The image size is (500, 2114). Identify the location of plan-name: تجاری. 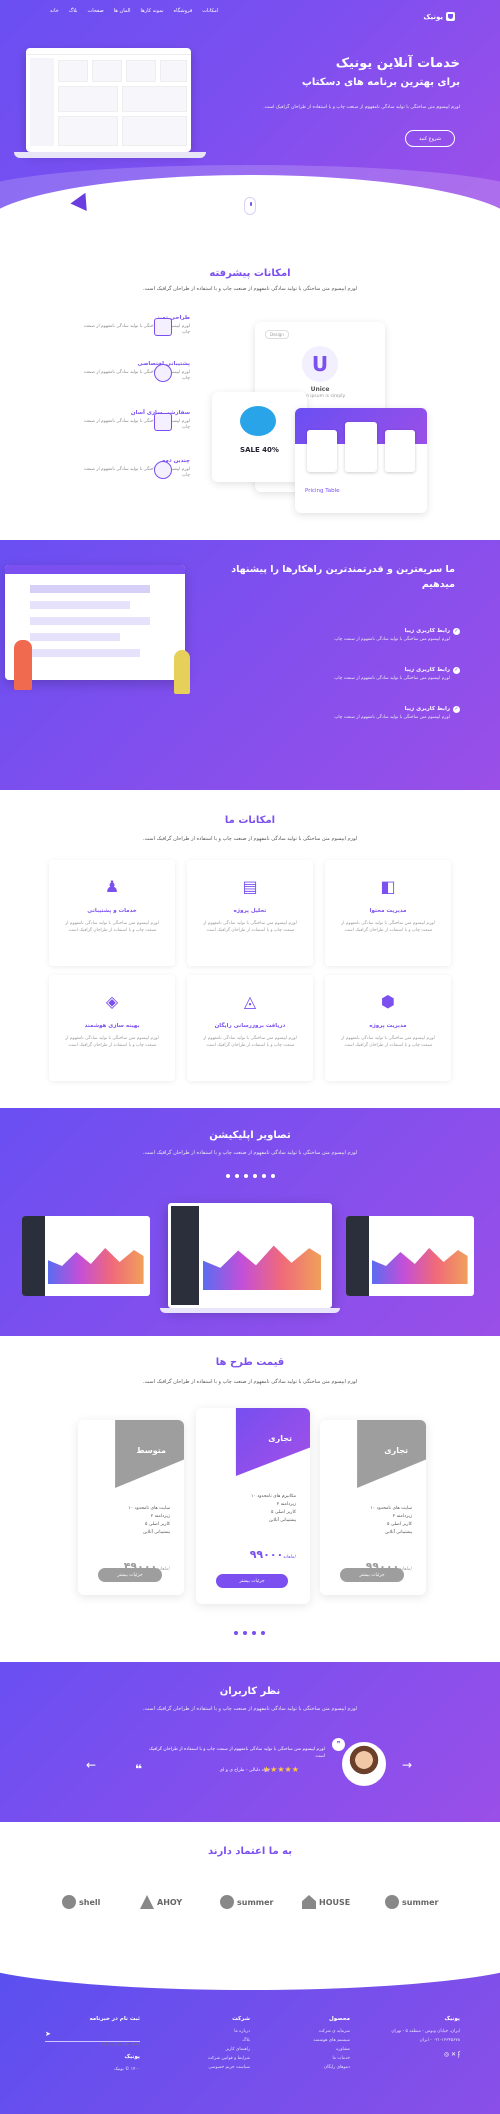
(396, 1450).